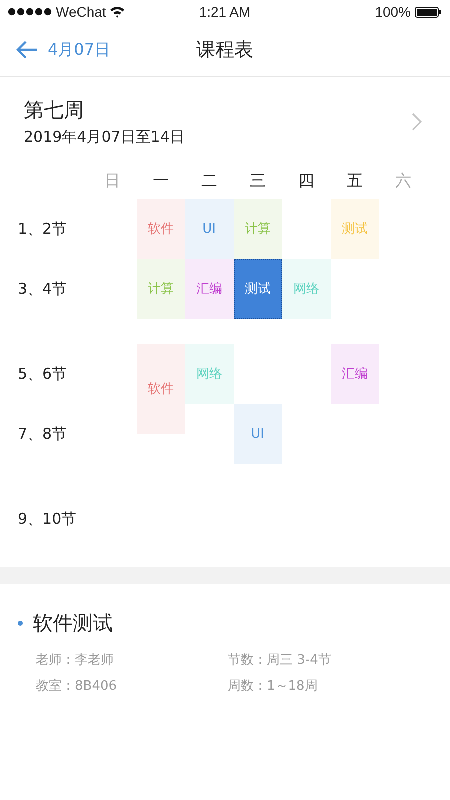 The width and height of the screenshot is (450, 800). I want to click on week-date-range: 2019年4月07日至14日, so click(104, 137).